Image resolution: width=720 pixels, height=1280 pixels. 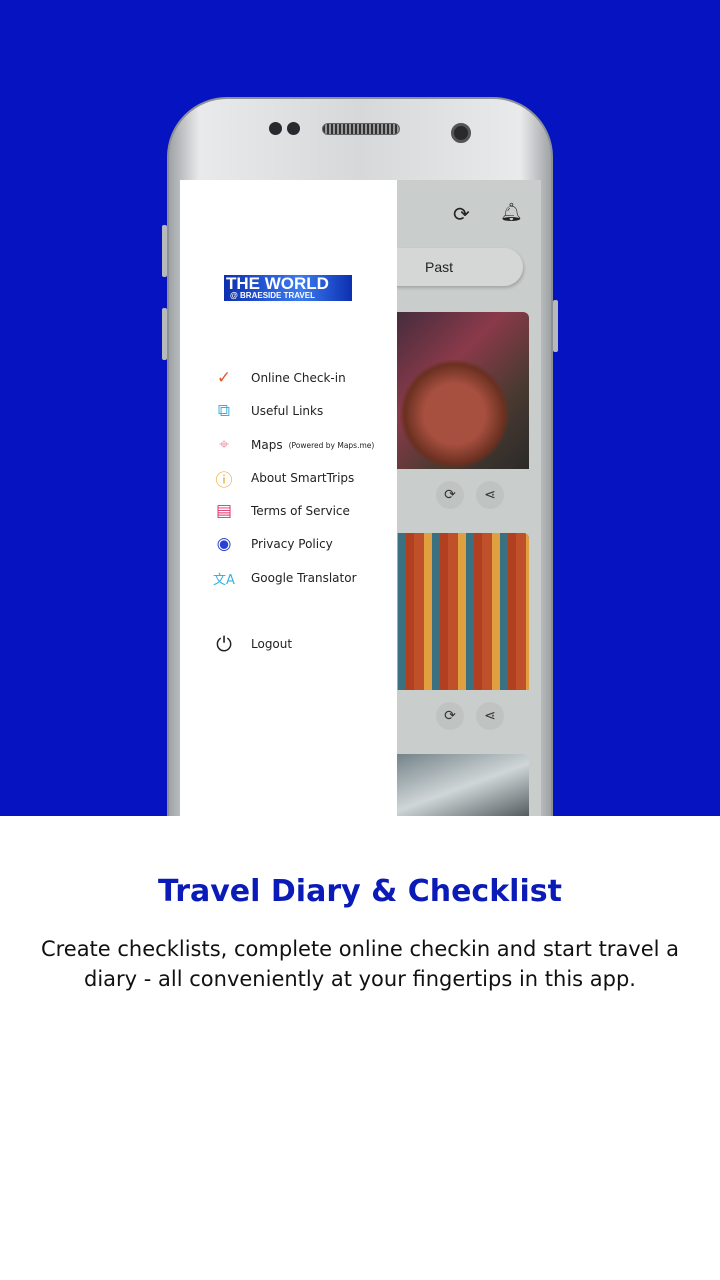 I want to click on check-location-icon: ✓, so click(x=224, y=378).